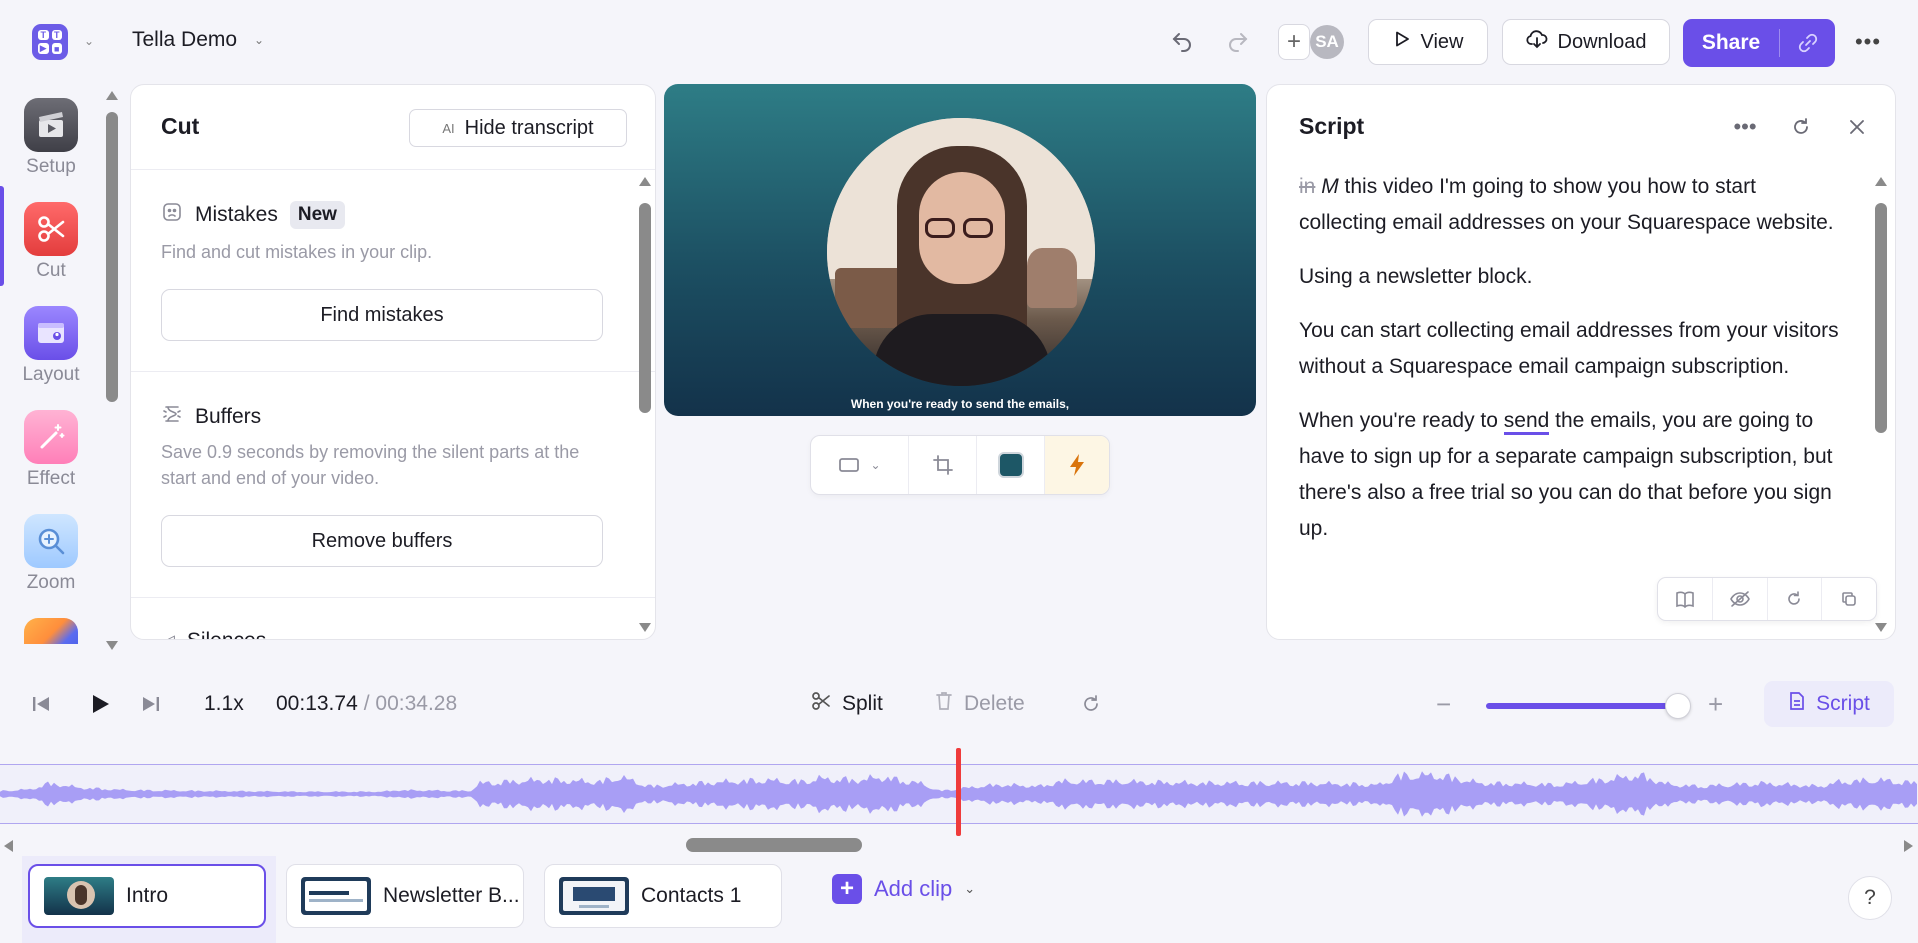  What do you see at coordinates (1307, 186) in the screenshot?
I see `deleted-word: in` at bounding box center [1307, 186].